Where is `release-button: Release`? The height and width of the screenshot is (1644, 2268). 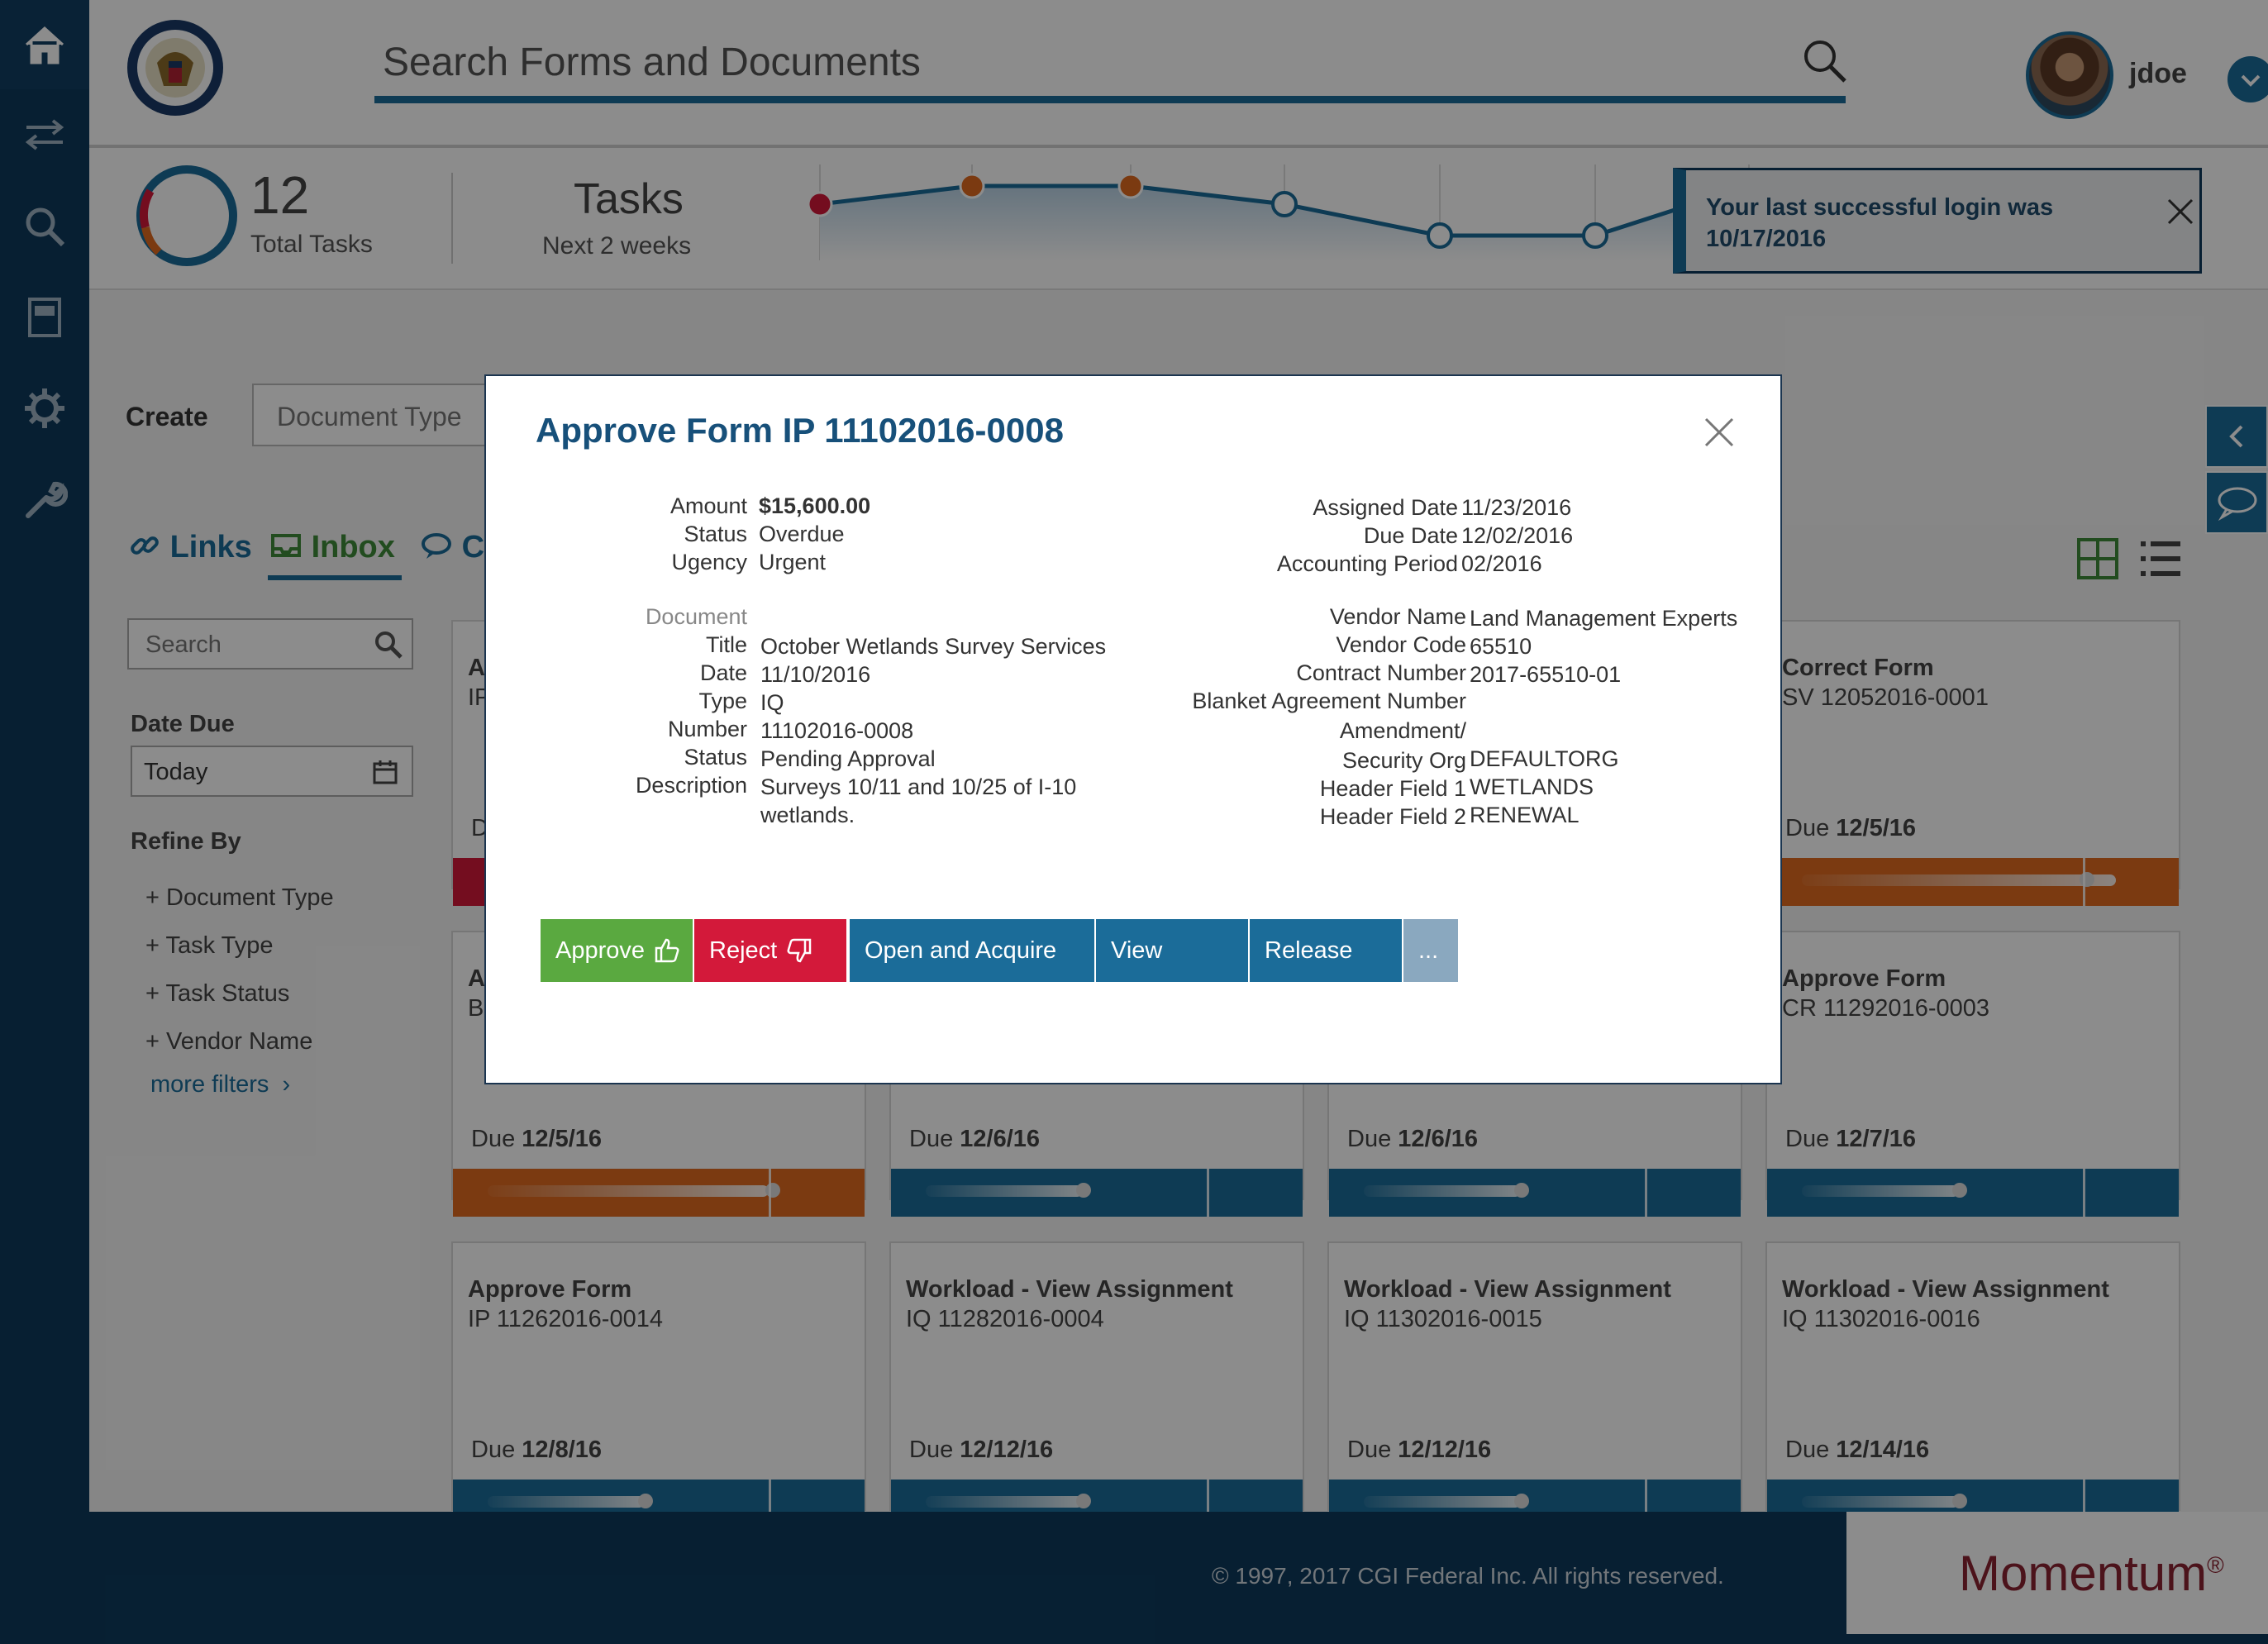 release-button: Release is located at coordinates (1326, 950).